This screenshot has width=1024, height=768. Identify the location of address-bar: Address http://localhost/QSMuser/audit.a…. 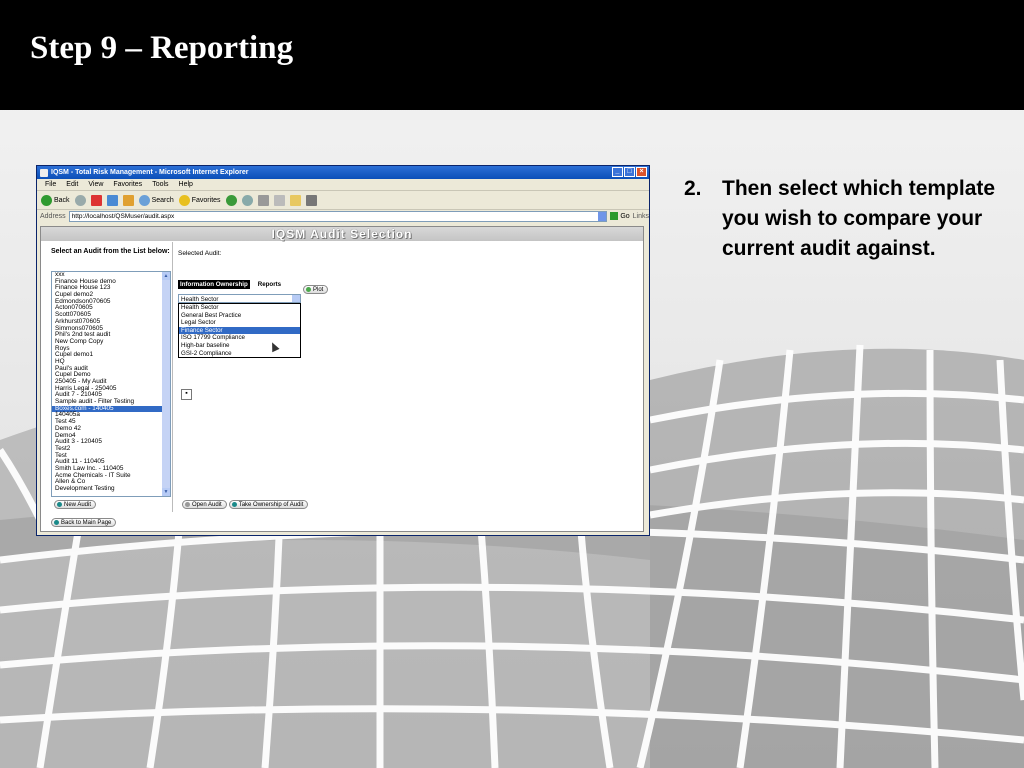
(343, 216).